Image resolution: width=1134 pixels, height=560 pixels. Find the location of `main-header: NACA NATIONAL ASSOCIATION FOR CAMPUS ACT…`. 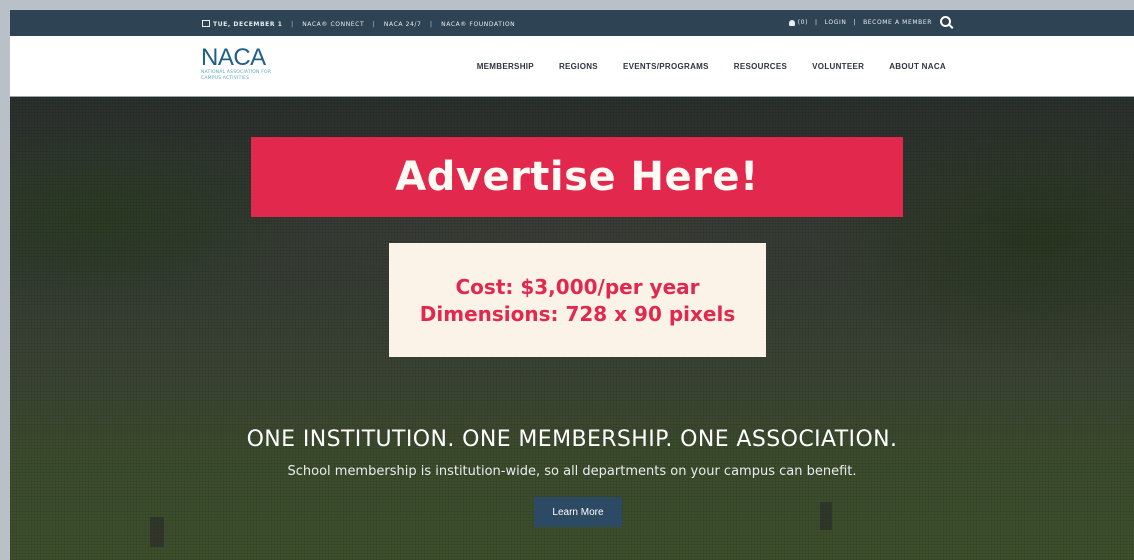

main-header: NACA NATIONAL ASSOCIATION FOR CAMPUS ACT… is located at coordinates (572, 66).